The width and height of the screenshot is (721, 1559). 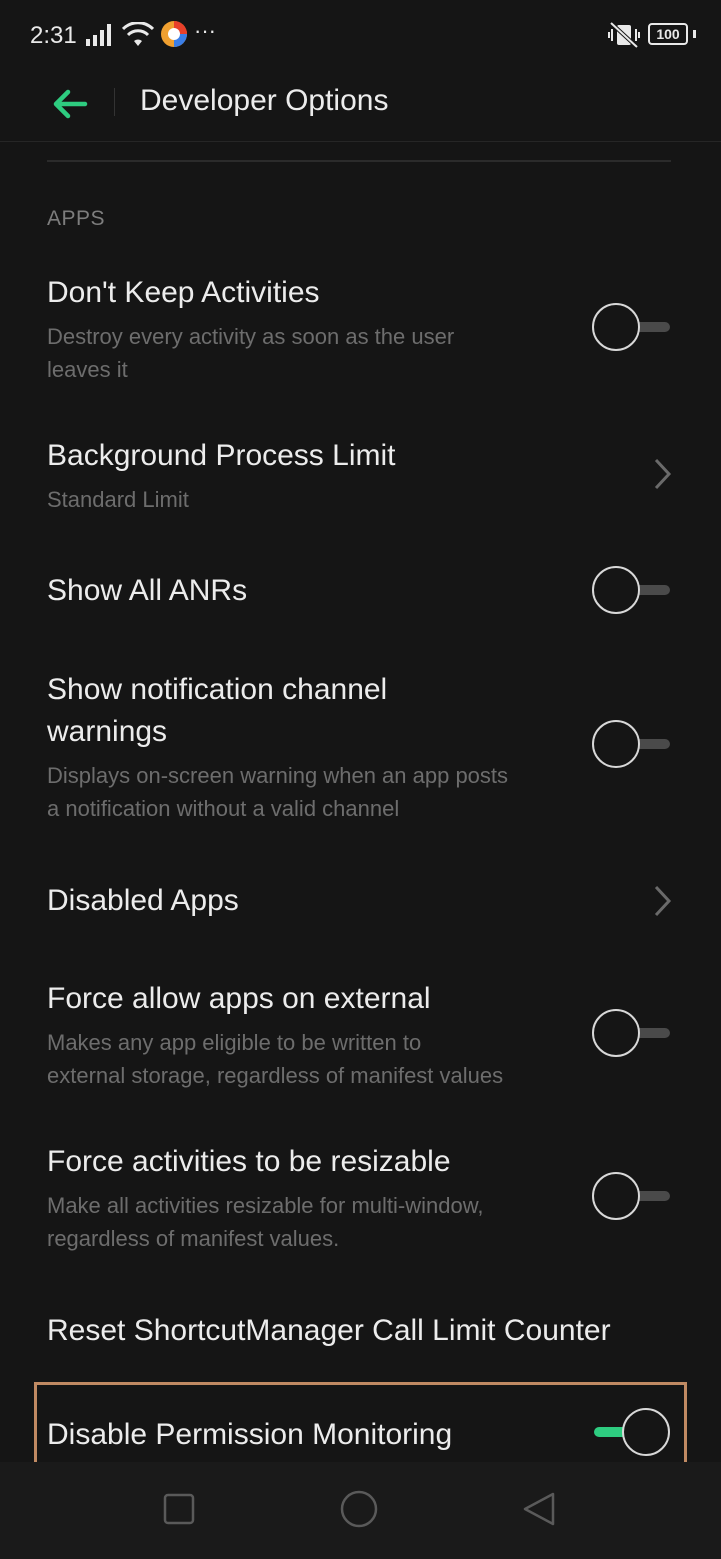 I want to click on setting-title: Show notification channel, so click(x=217, y=689).